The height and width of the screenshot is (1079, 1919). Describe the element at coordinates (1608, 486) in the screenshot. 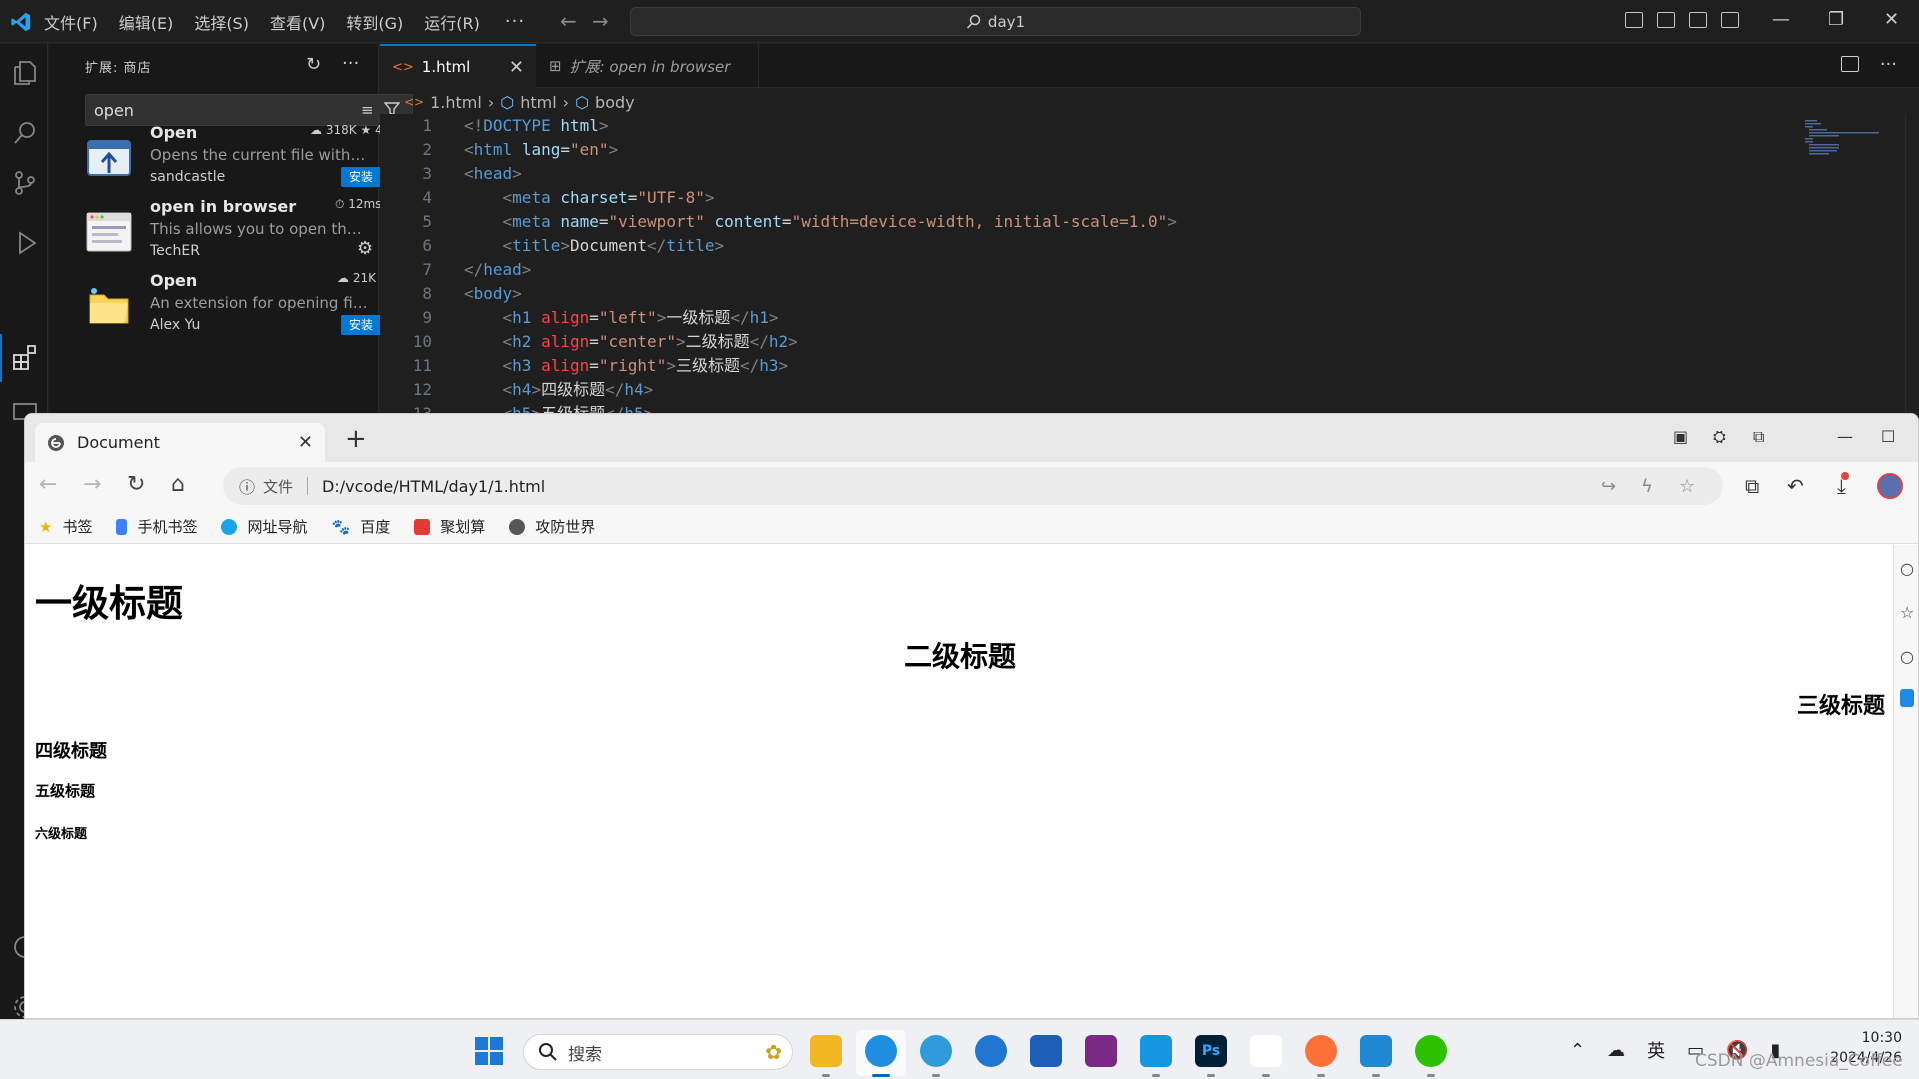

I see `share-icon: ↪` at that location.